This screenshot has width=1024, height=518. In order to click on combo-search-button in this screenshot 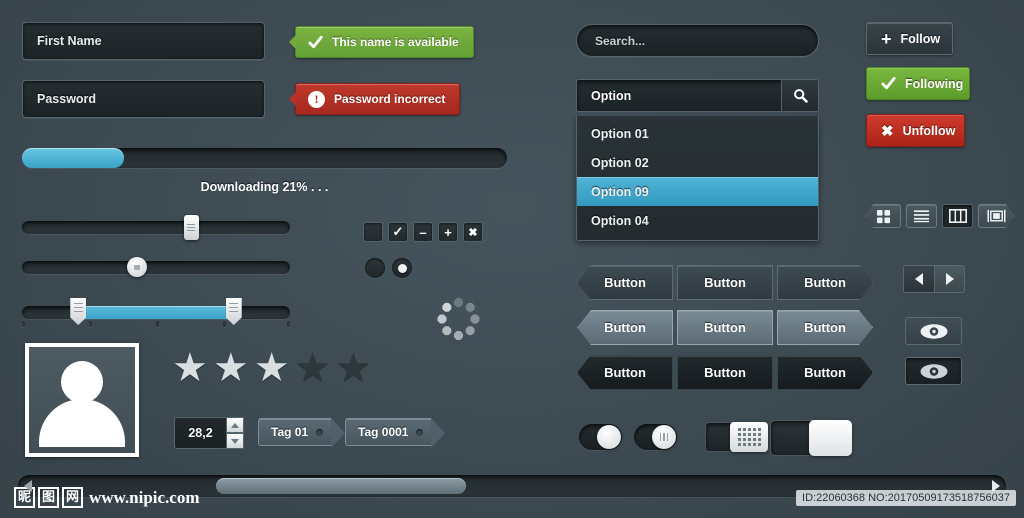, I will do `click(799, 95)`.